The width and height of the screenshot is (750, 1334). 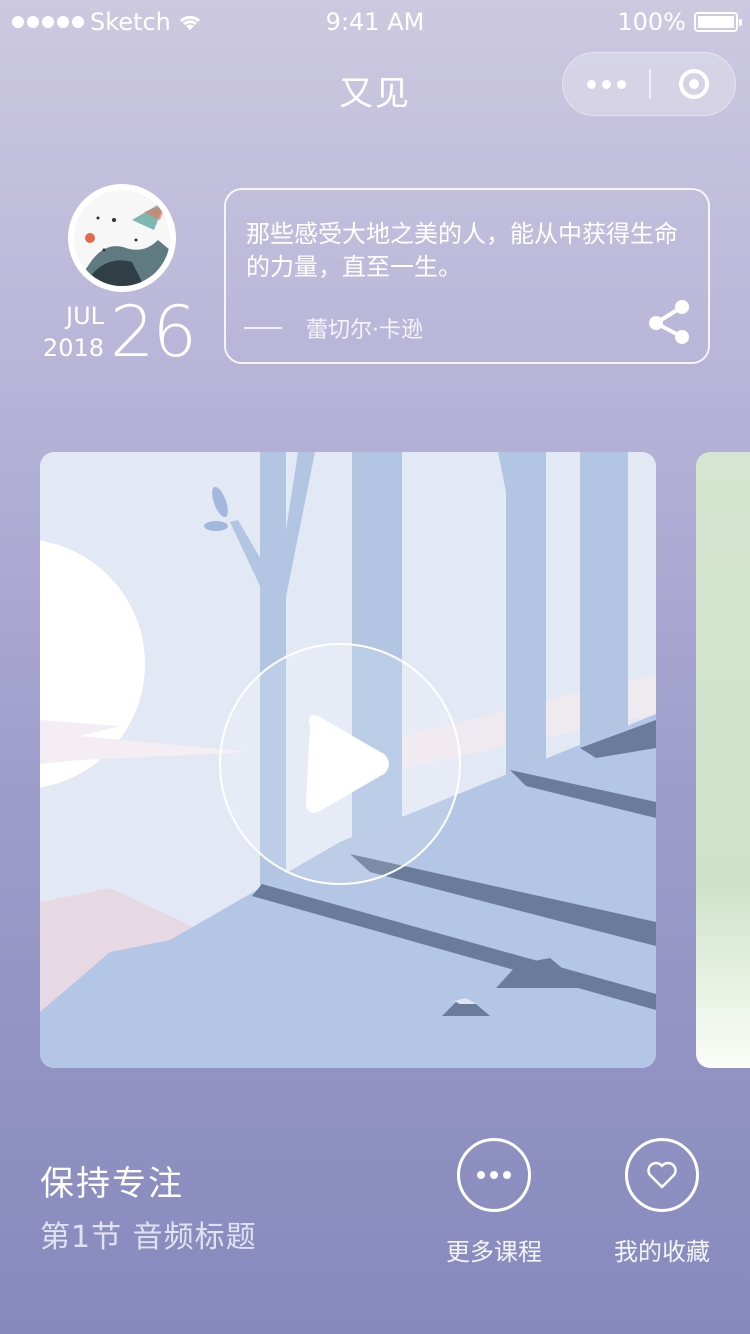 What do you see at coordinates (662, 1252) in the screenshot?
I see `favorites-label: 我的收藏` at bounding box center [662, 1252].